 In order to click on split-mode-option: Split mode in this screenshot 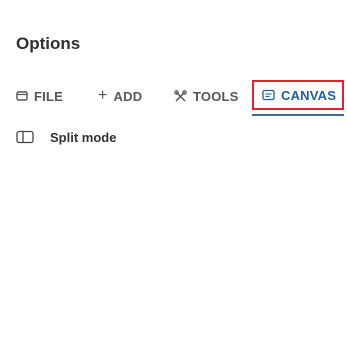, I will do `click(66, 137)`.